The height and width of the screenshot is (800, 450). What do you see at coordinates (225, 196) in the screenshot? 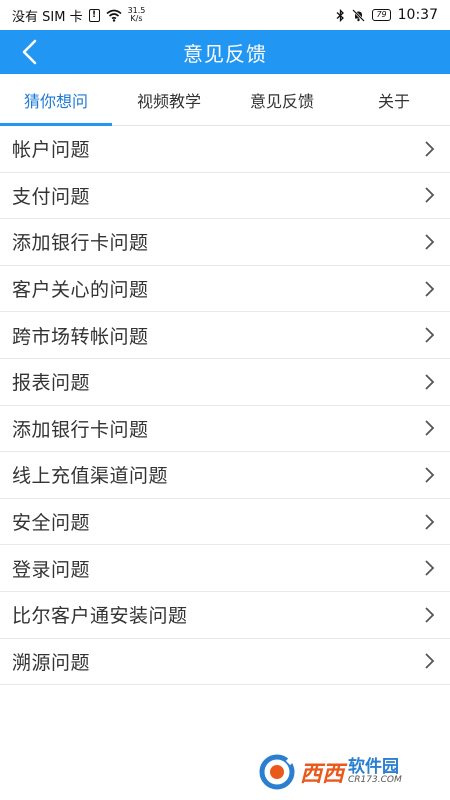
I see `faq-item-payment: 支付问题` at bounding box center [225, 196].